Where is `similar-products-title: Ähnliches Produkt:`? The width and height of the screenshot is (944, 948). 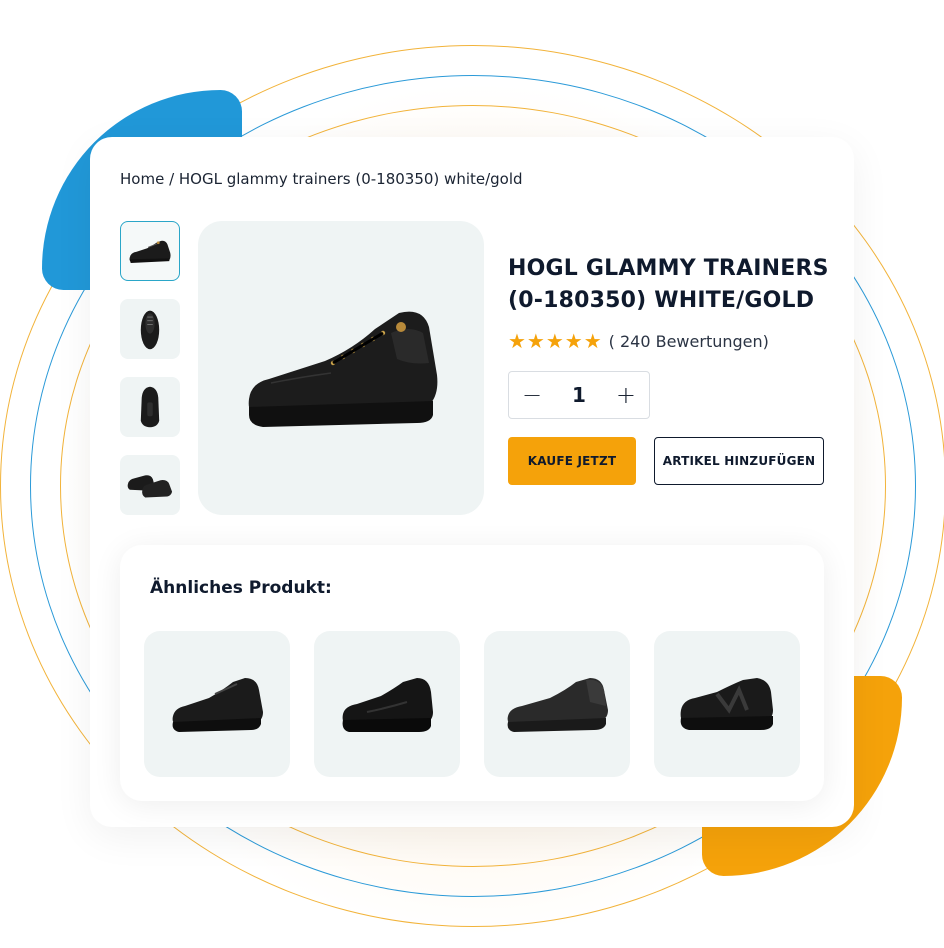
similar-products-title: Ähnliches Produkt: is located at coordinates (241, 588).